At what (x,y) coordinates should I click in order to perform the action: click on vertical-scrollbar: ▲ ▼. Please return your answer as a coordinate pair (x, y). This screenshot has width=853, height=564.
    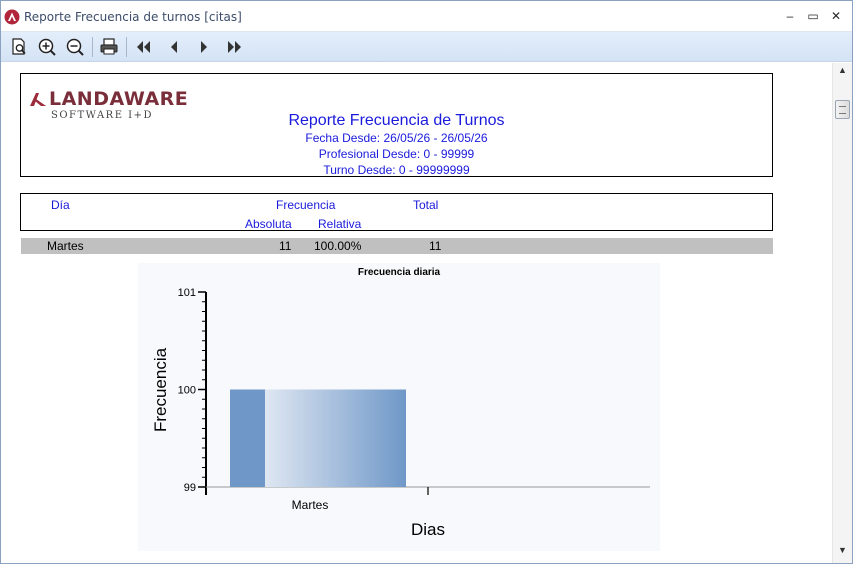
    Looking at the image, I should click on (842, 313).